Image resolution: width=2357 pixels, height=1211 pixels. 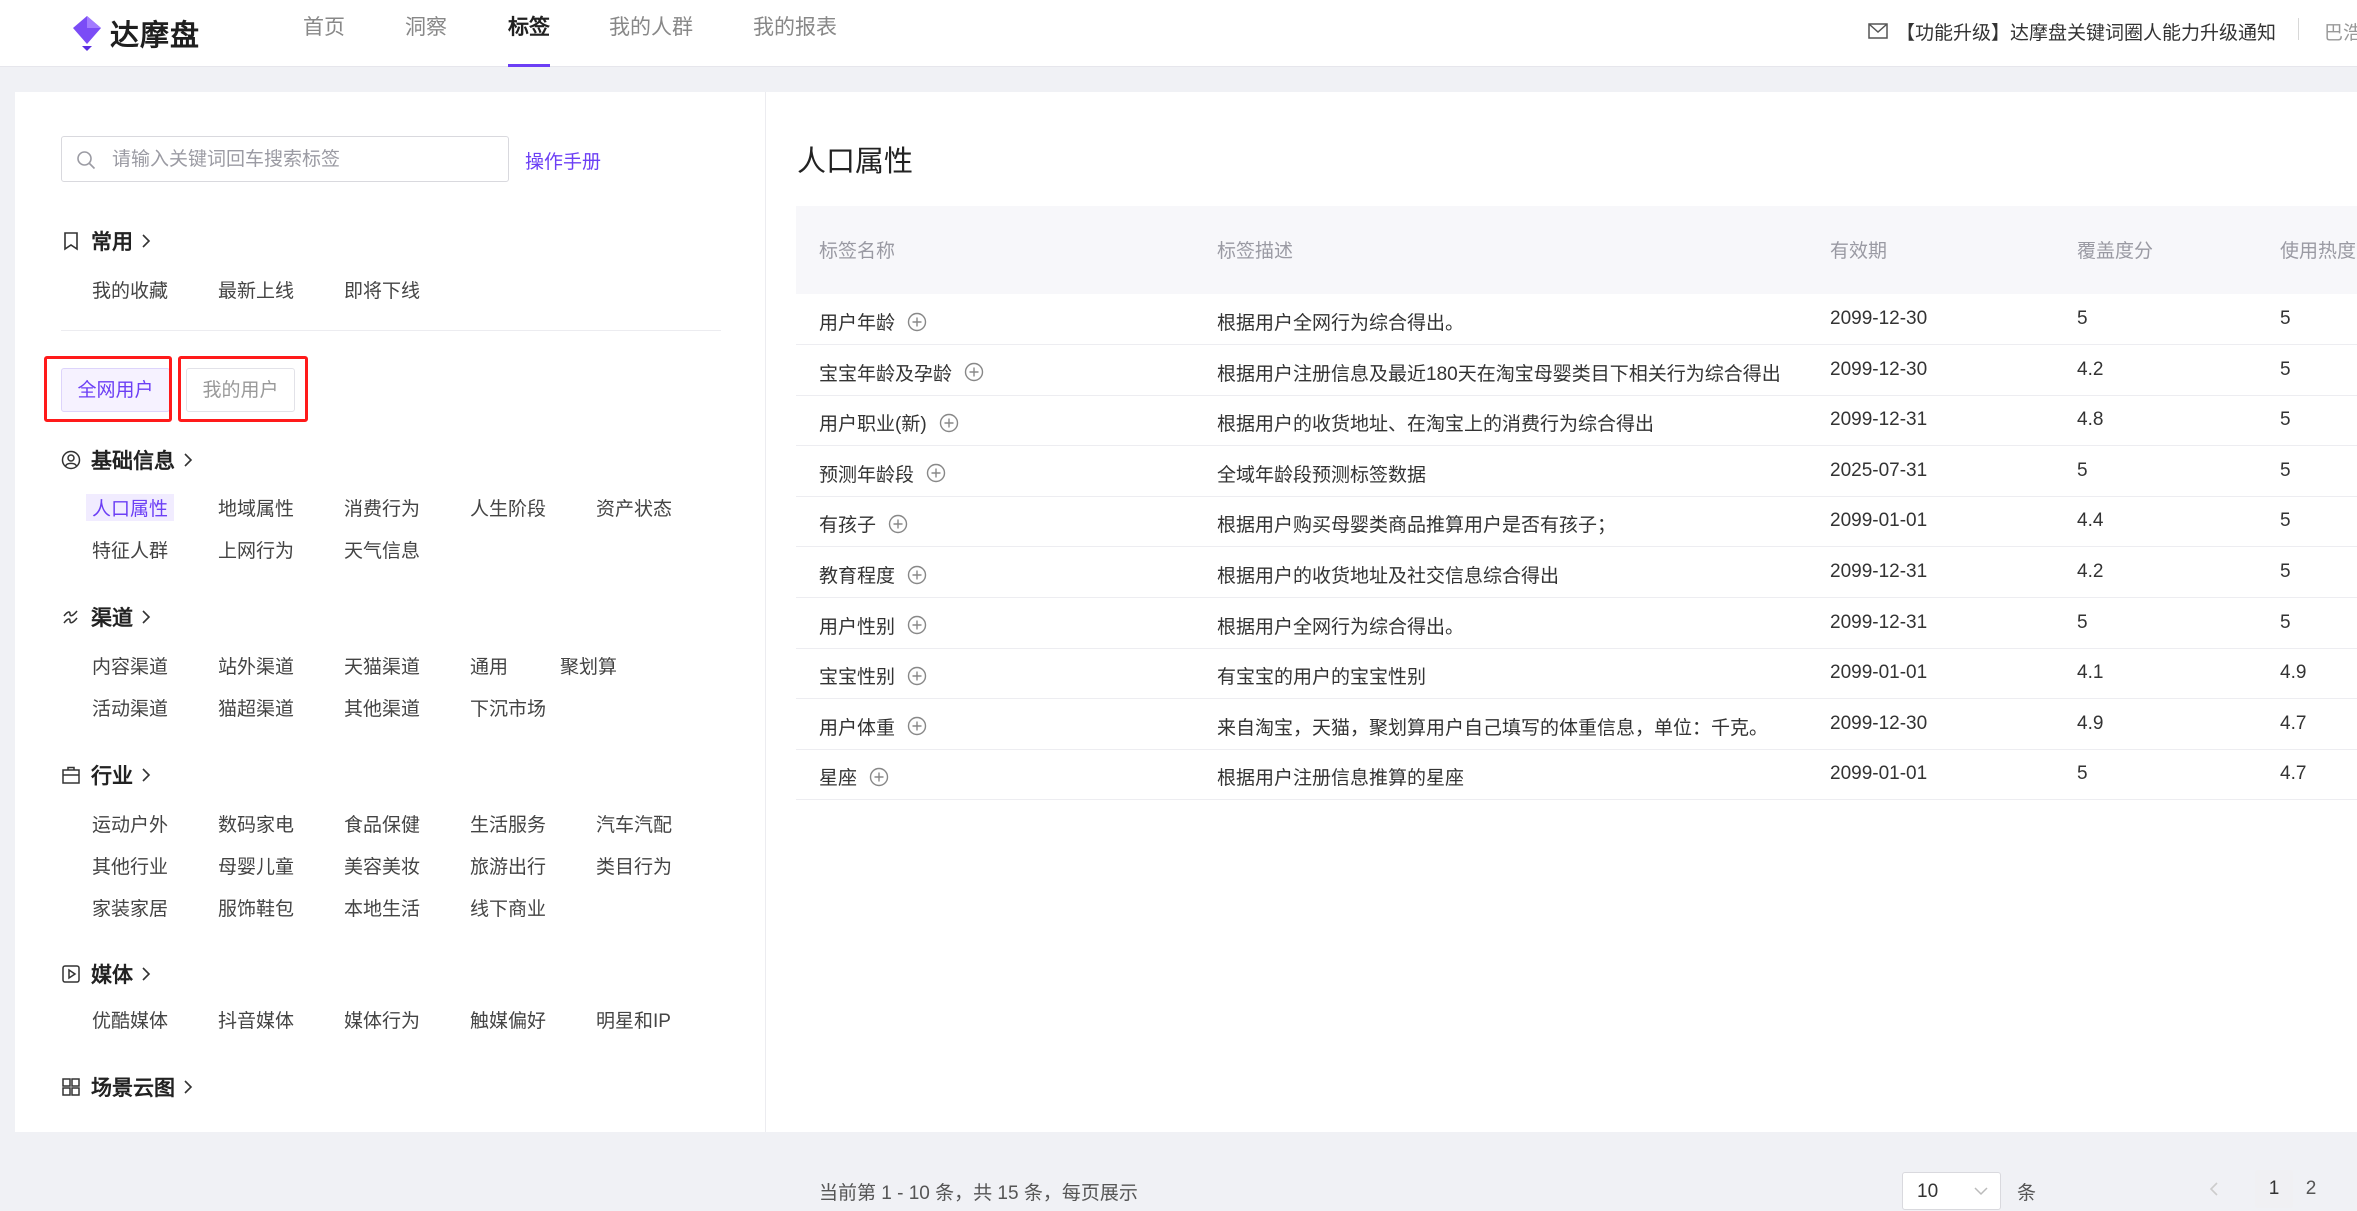 I want to click on tag-offline-soon: 即将下线, so click(x=382, y=289).